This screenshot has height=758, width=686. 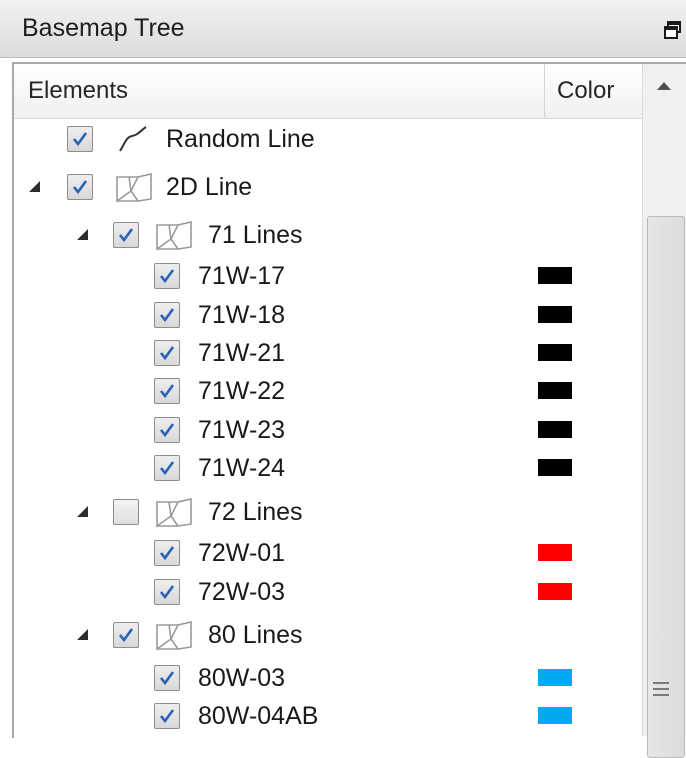 I want to click on tree-item-80-lines: 80 Lines, so click(x=328, y=636).